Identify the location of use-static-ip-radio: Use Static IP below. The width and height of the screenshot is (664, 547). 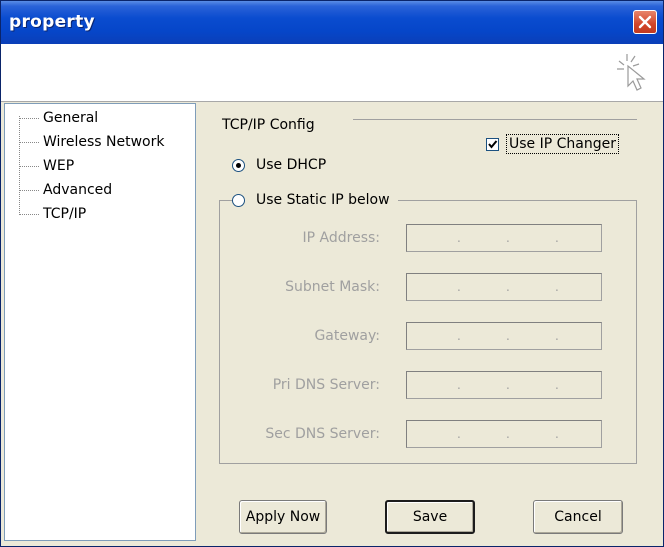
(315, 200).